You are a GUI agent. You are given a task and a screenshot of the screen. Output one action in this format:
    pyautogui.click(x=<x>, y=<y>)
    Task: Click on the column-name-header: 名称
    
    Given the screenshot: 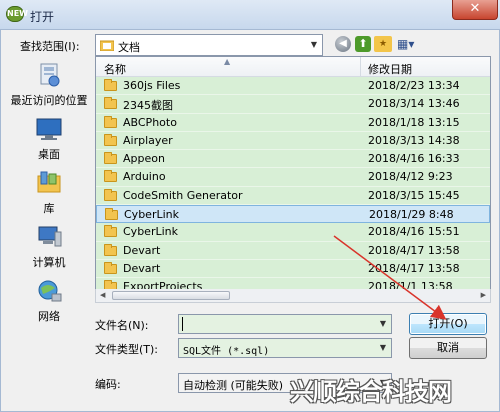 What is the action you would take?
    pyautogui.click(x=115, y=69)
    